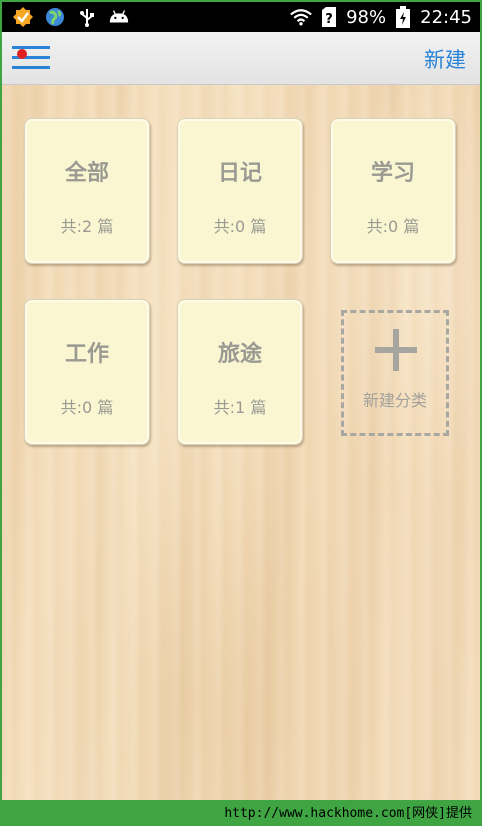 This screenshot has height=826, width=482. What do you see at coordinates (395, 373) in the screenshot?
I see `add-category-button: 新建分类` at bounding box center [395, 373].